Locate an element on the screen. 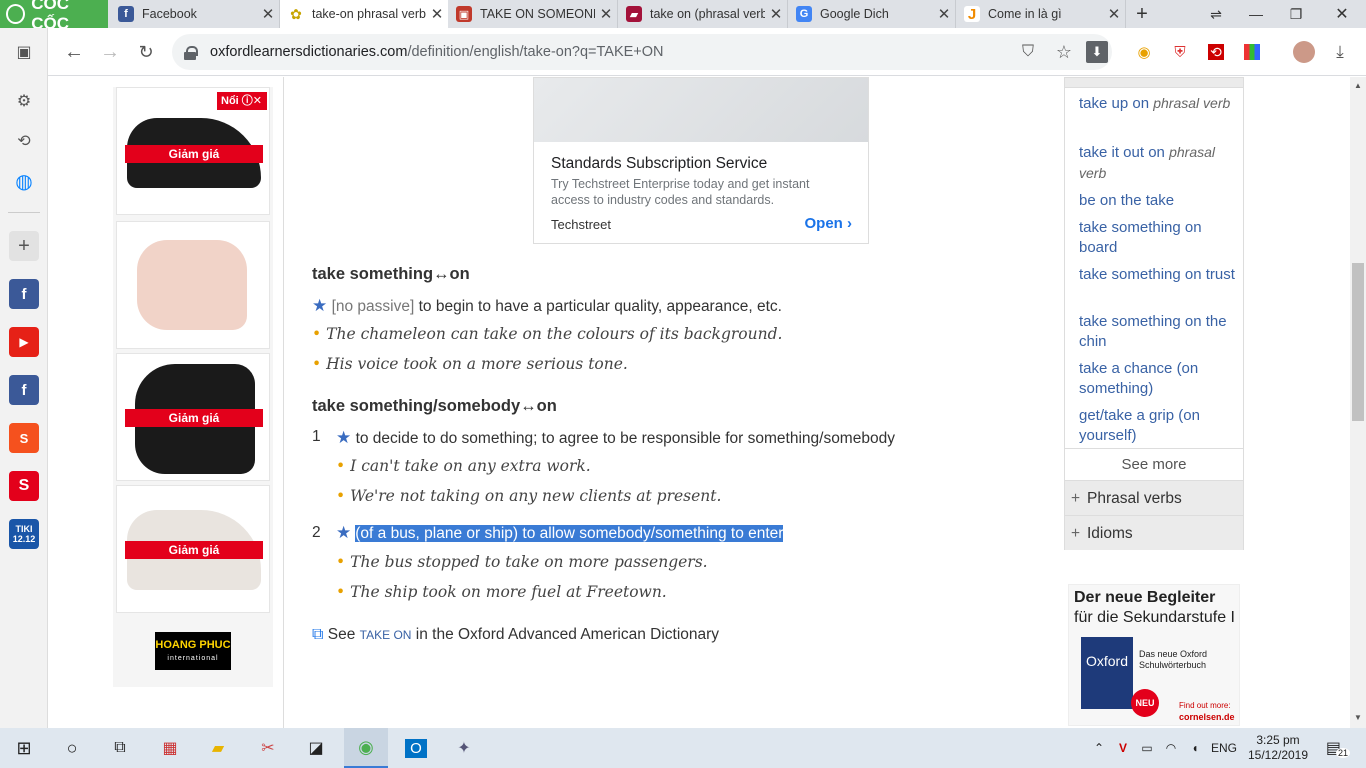  book-subtitle: Das neue Oxford Schulwörterbuch is located at coordinates (1173, 659).